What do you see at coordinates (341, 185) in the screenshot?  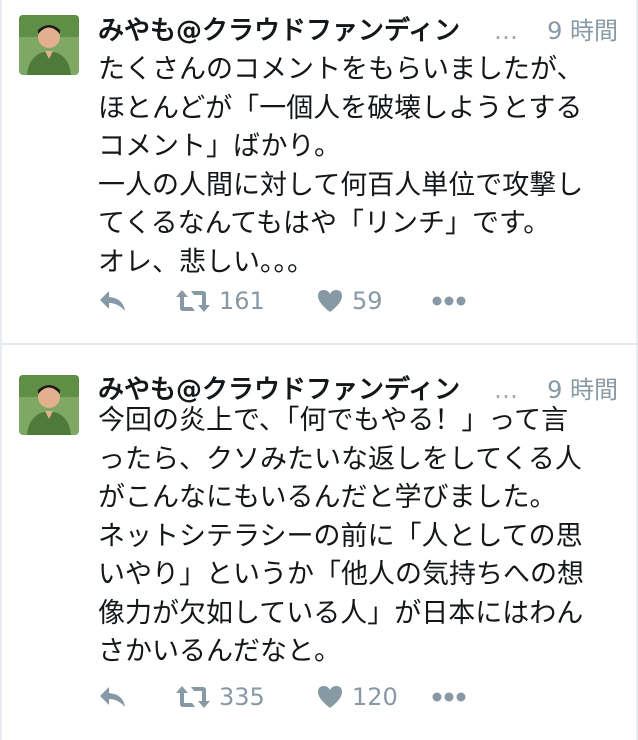 I see `tweet-text-line: 一人の人間に対して何百人単位で攻撃し` at bounding box center [341, 185].